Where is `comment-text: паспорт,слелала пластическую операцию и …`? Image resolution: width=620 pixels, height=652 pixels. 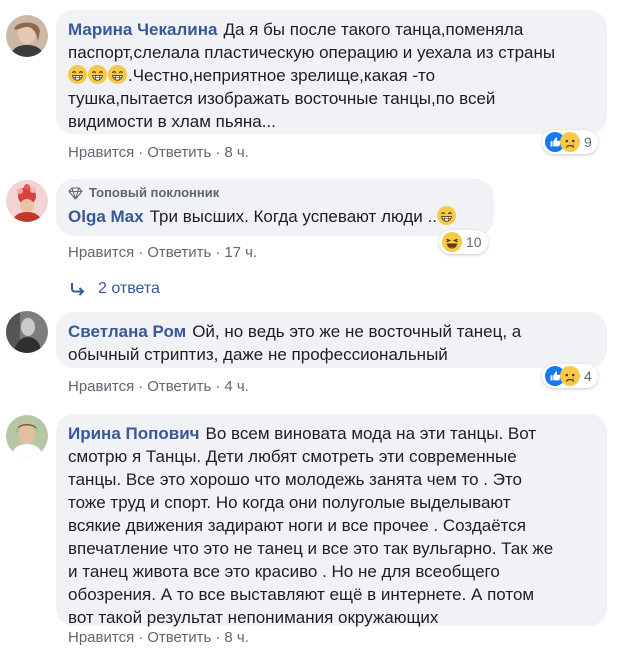
comment-text: паспорт,слелала пластическую операцию и … is located at coordinates (312, 52).